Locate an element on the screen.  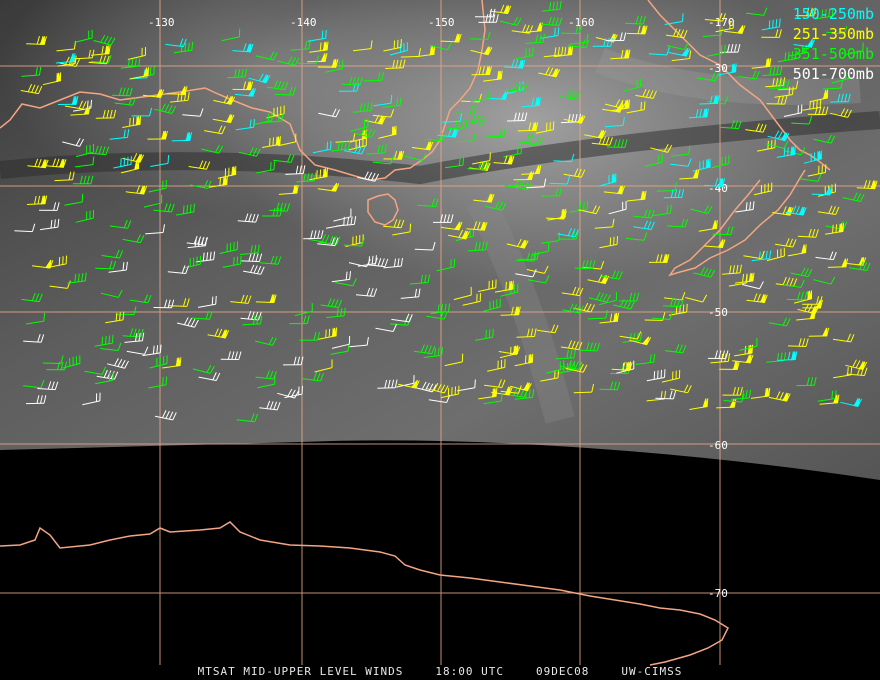
credit: UW-CIMSS is located at coordinates (652, 671).